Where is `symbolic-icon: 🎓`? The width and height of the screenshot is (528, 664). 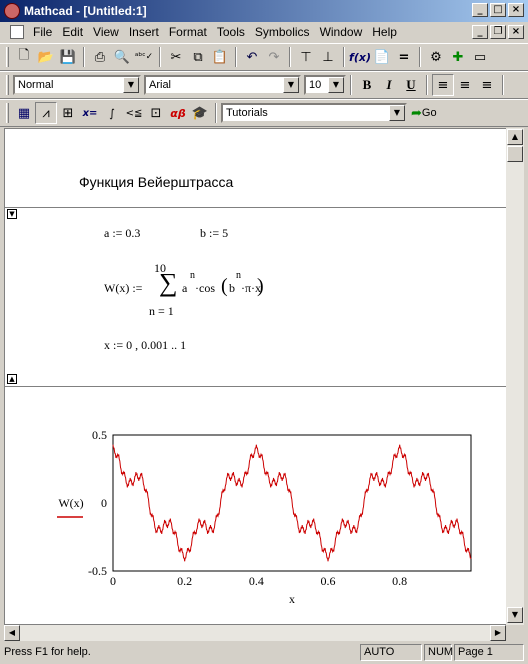
symbolic-icon: 🎓 is located at coordinates (200, 113).